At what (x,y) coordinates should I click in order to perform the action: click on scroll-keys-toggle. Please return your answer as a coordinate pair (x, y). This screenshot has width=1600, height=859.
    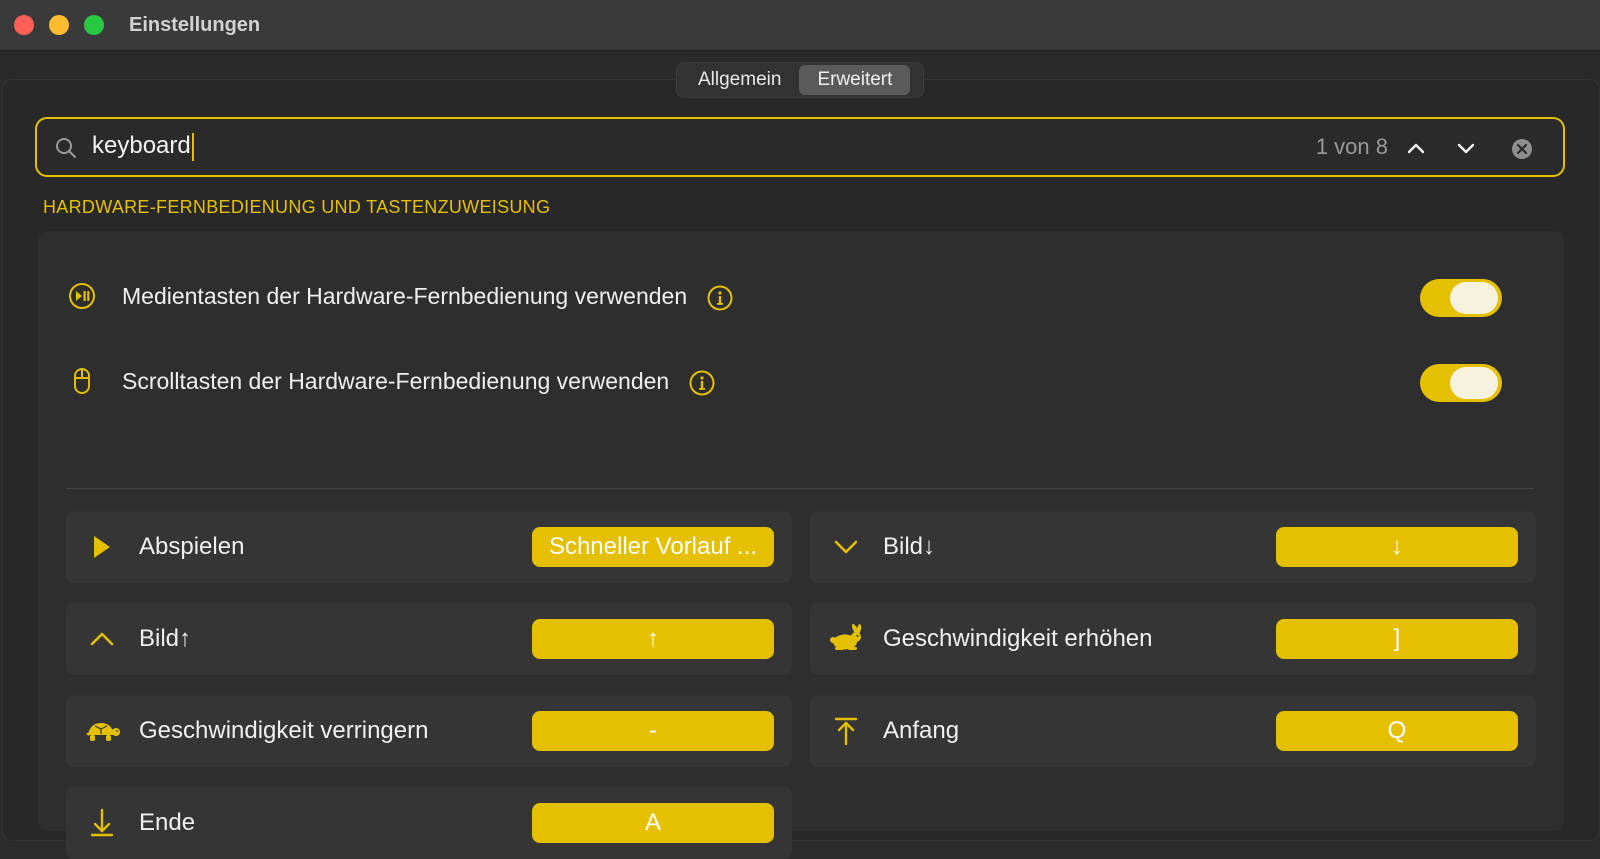
    Looking at the image, I should click on (1461, 383).